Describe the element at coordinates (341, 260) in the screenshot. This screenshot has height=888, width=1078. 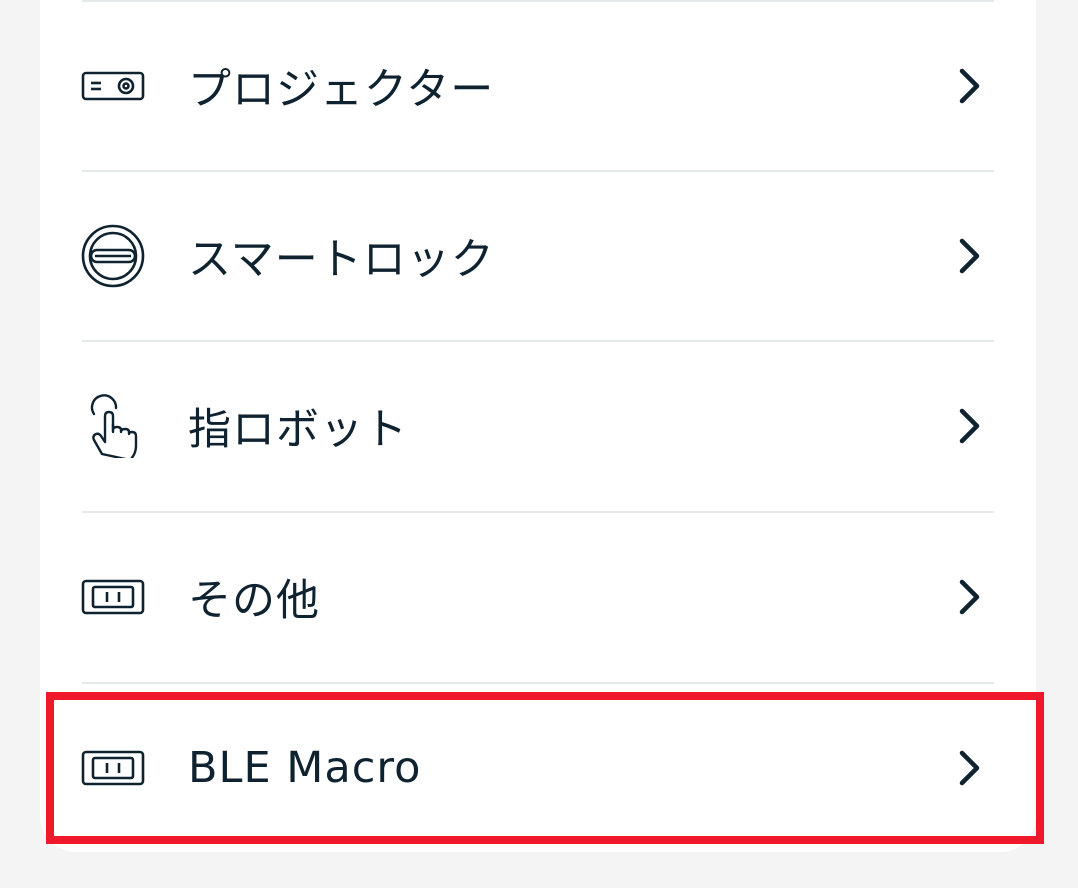
I see `list-item-label: スマートロック` at that location.